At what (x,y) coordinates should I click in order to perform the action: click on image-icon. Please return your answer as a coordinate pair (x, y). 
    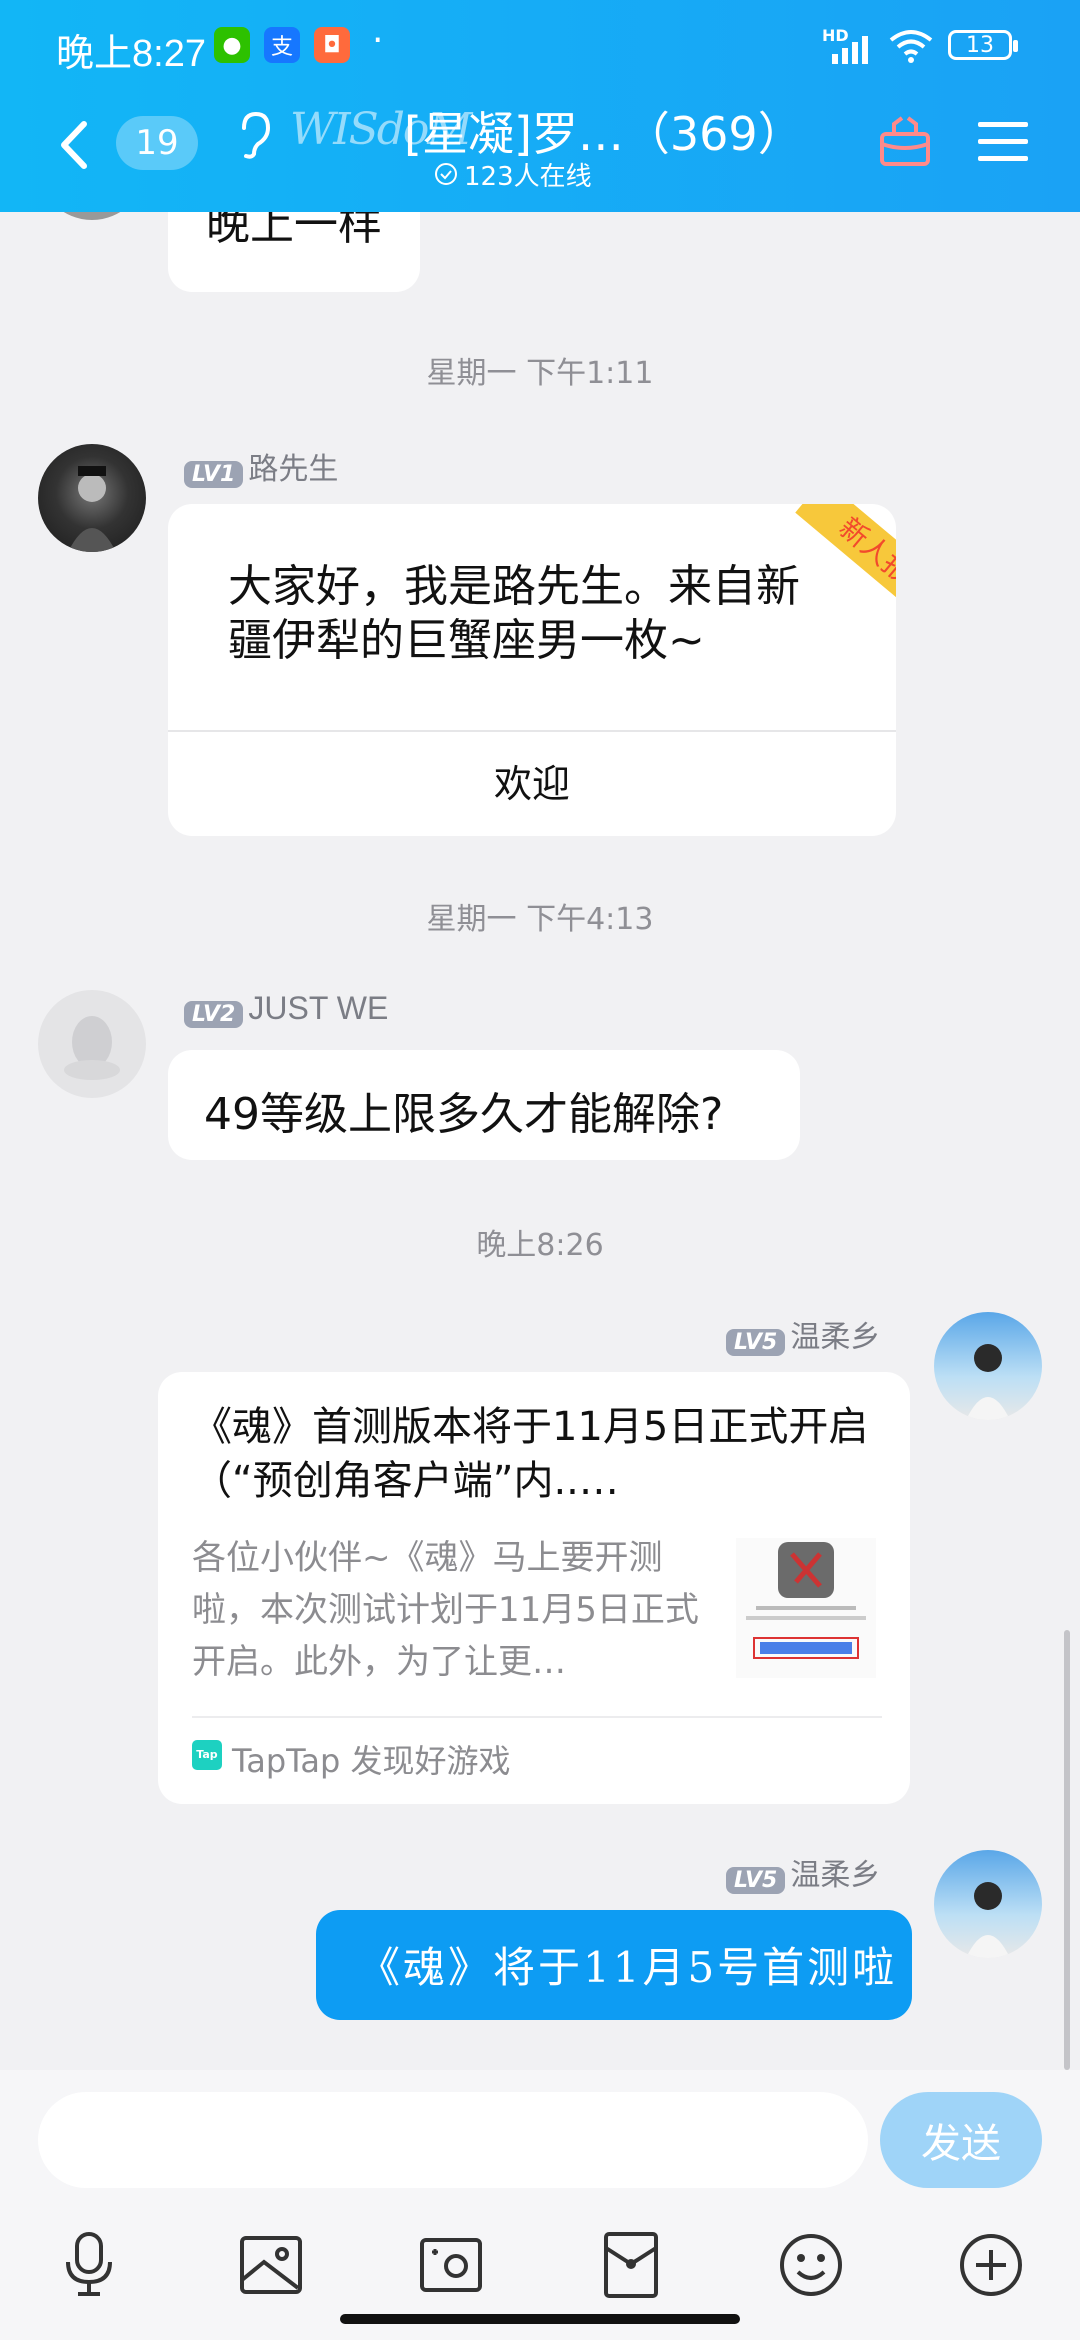
    Looking at the image, I should click on (271, 2265).